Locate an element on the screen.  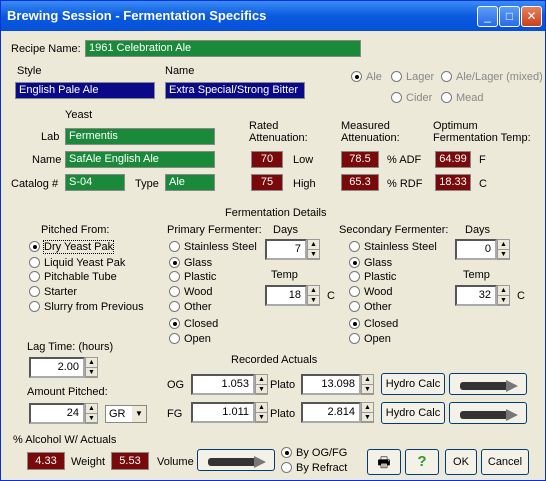
primary-other: Other is located at coordinates (190, 308).